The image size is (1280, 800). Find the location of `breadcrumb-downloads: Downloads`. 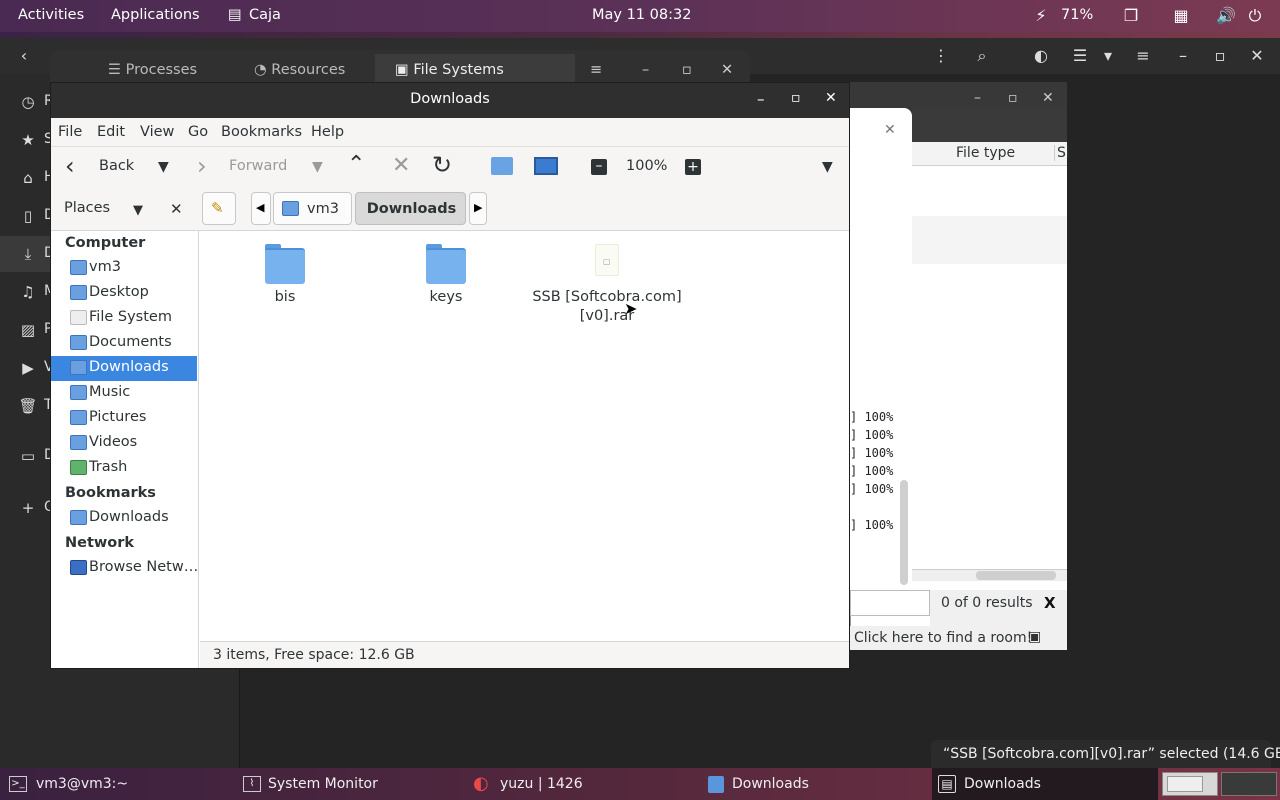

breadcrumb-downloads: Downloads is located at coordinates (410, 208).